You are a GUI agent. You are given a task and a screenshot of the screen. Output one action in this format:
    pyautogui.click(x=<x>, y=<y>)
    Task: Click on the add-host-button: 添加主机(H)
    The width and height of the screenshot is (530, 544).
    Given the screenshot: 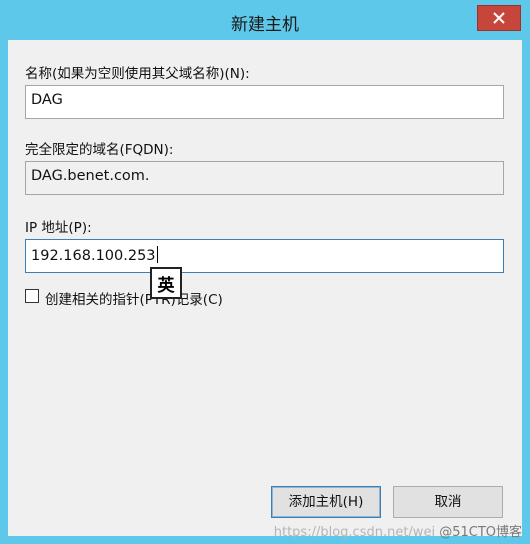 What is the action you would take?
    pyautogui.click(x=326, y=502)
    